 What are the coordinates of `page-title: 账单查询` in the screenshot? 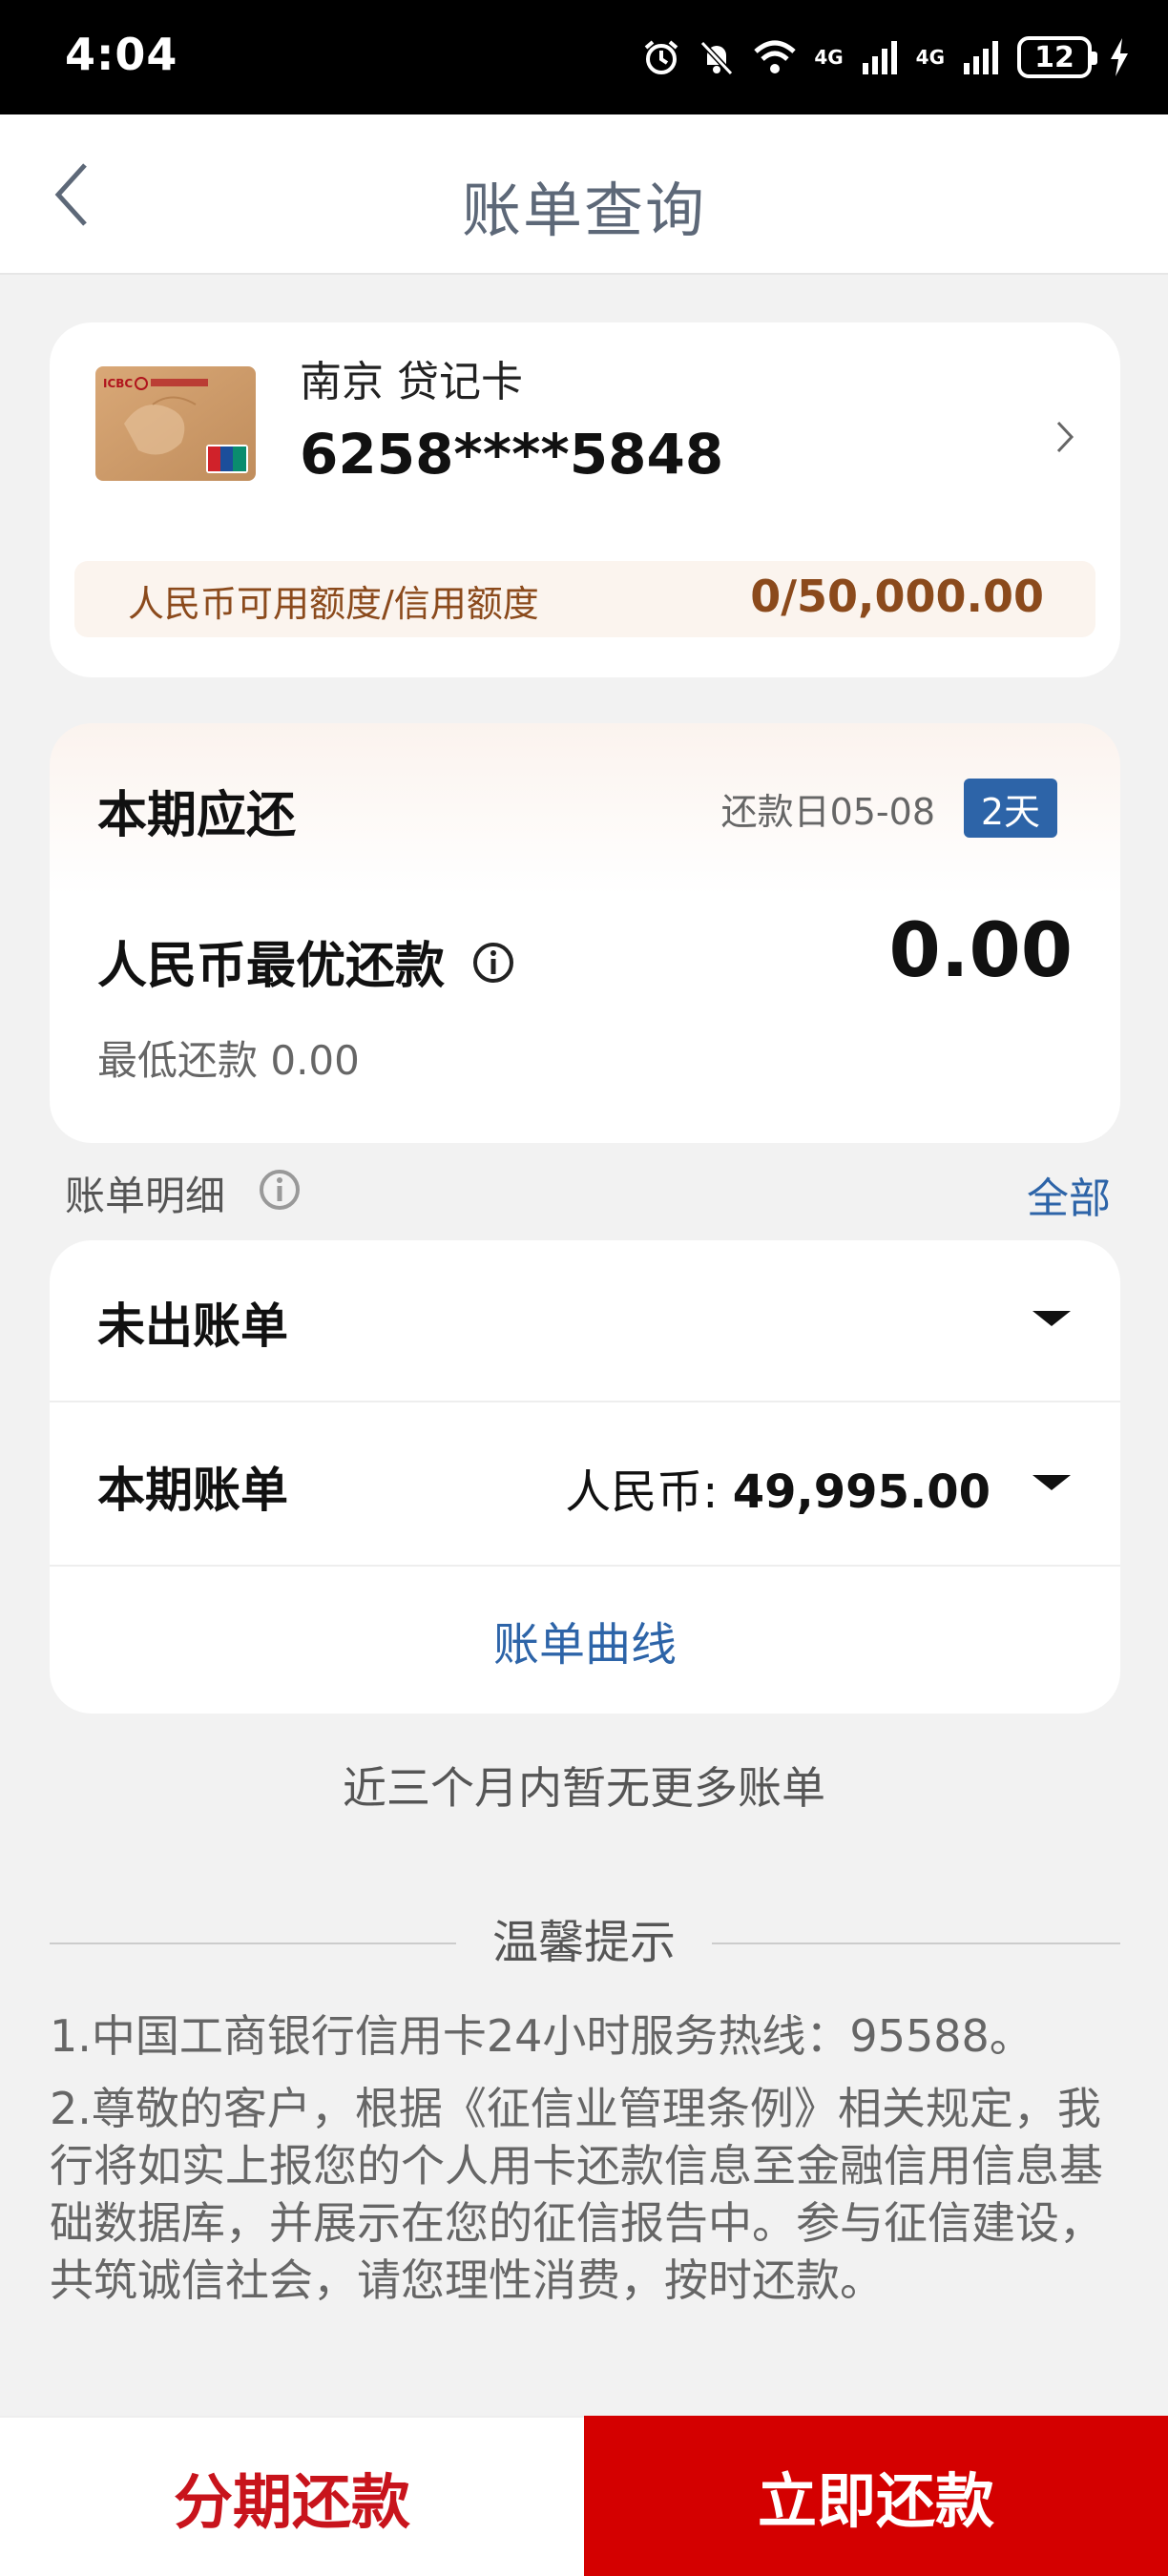 It's located at (583, 210).